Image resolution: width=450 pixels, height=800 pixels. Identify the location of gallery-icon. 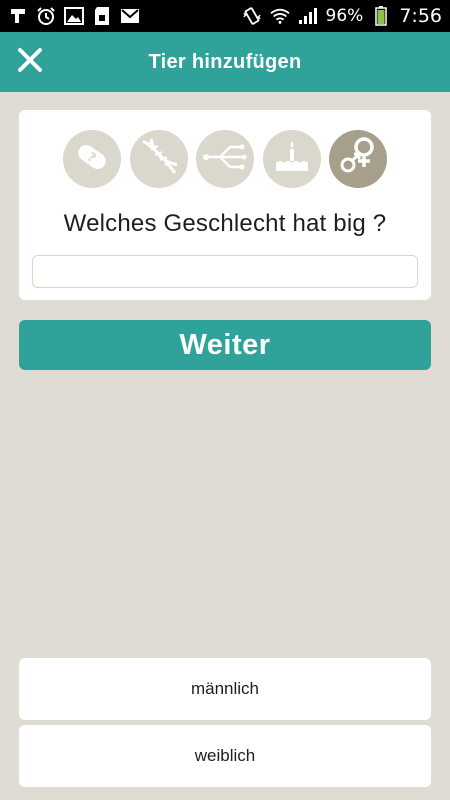
(74, 16).